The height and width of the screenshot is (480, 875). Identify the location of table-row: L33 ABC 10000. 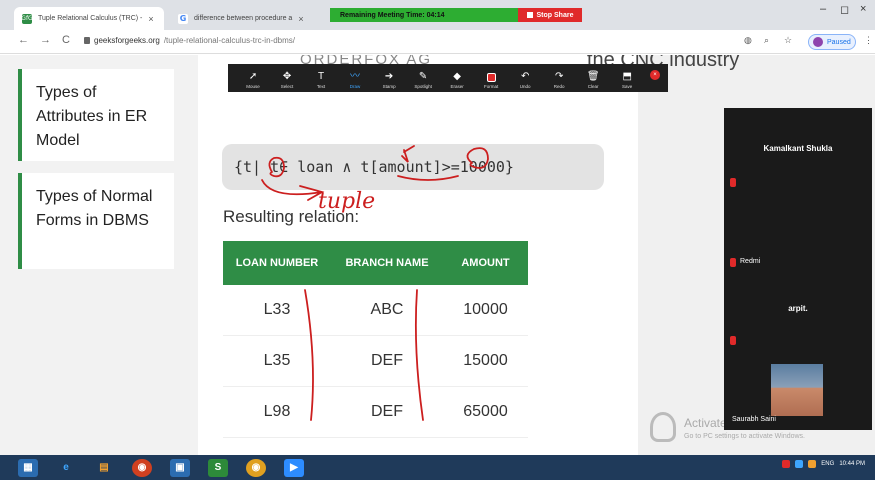
(375, 310).